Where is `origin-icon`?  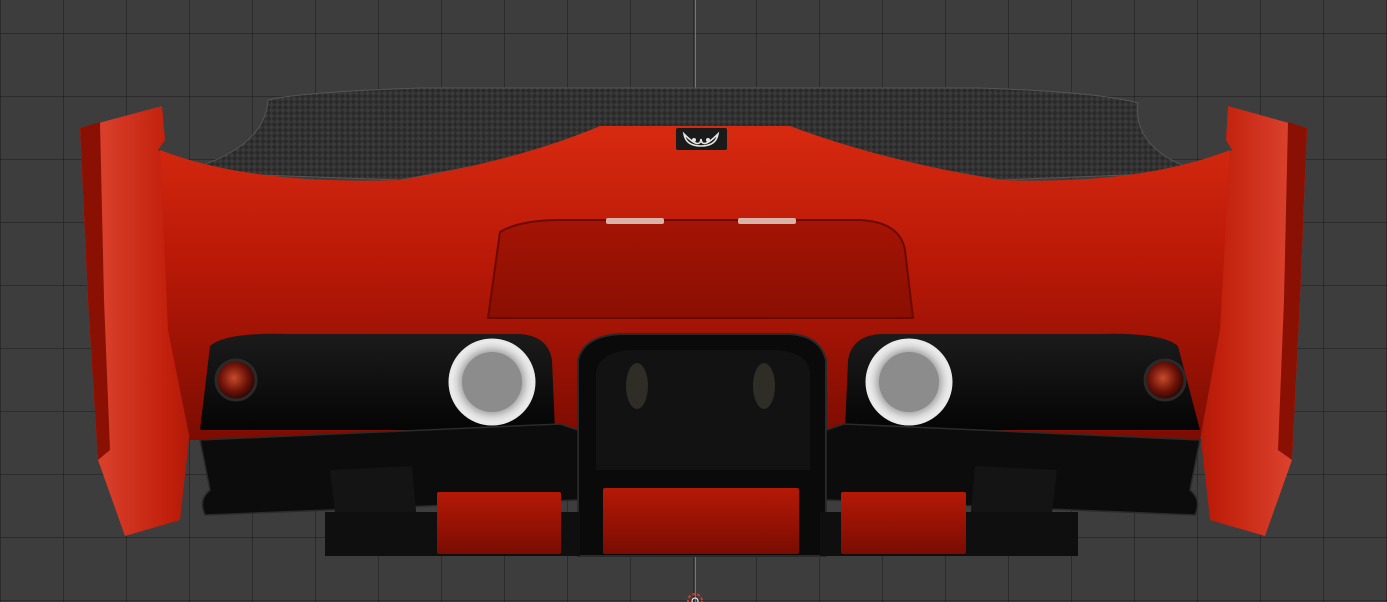 origin-icon is located at coordinates (695, 597).